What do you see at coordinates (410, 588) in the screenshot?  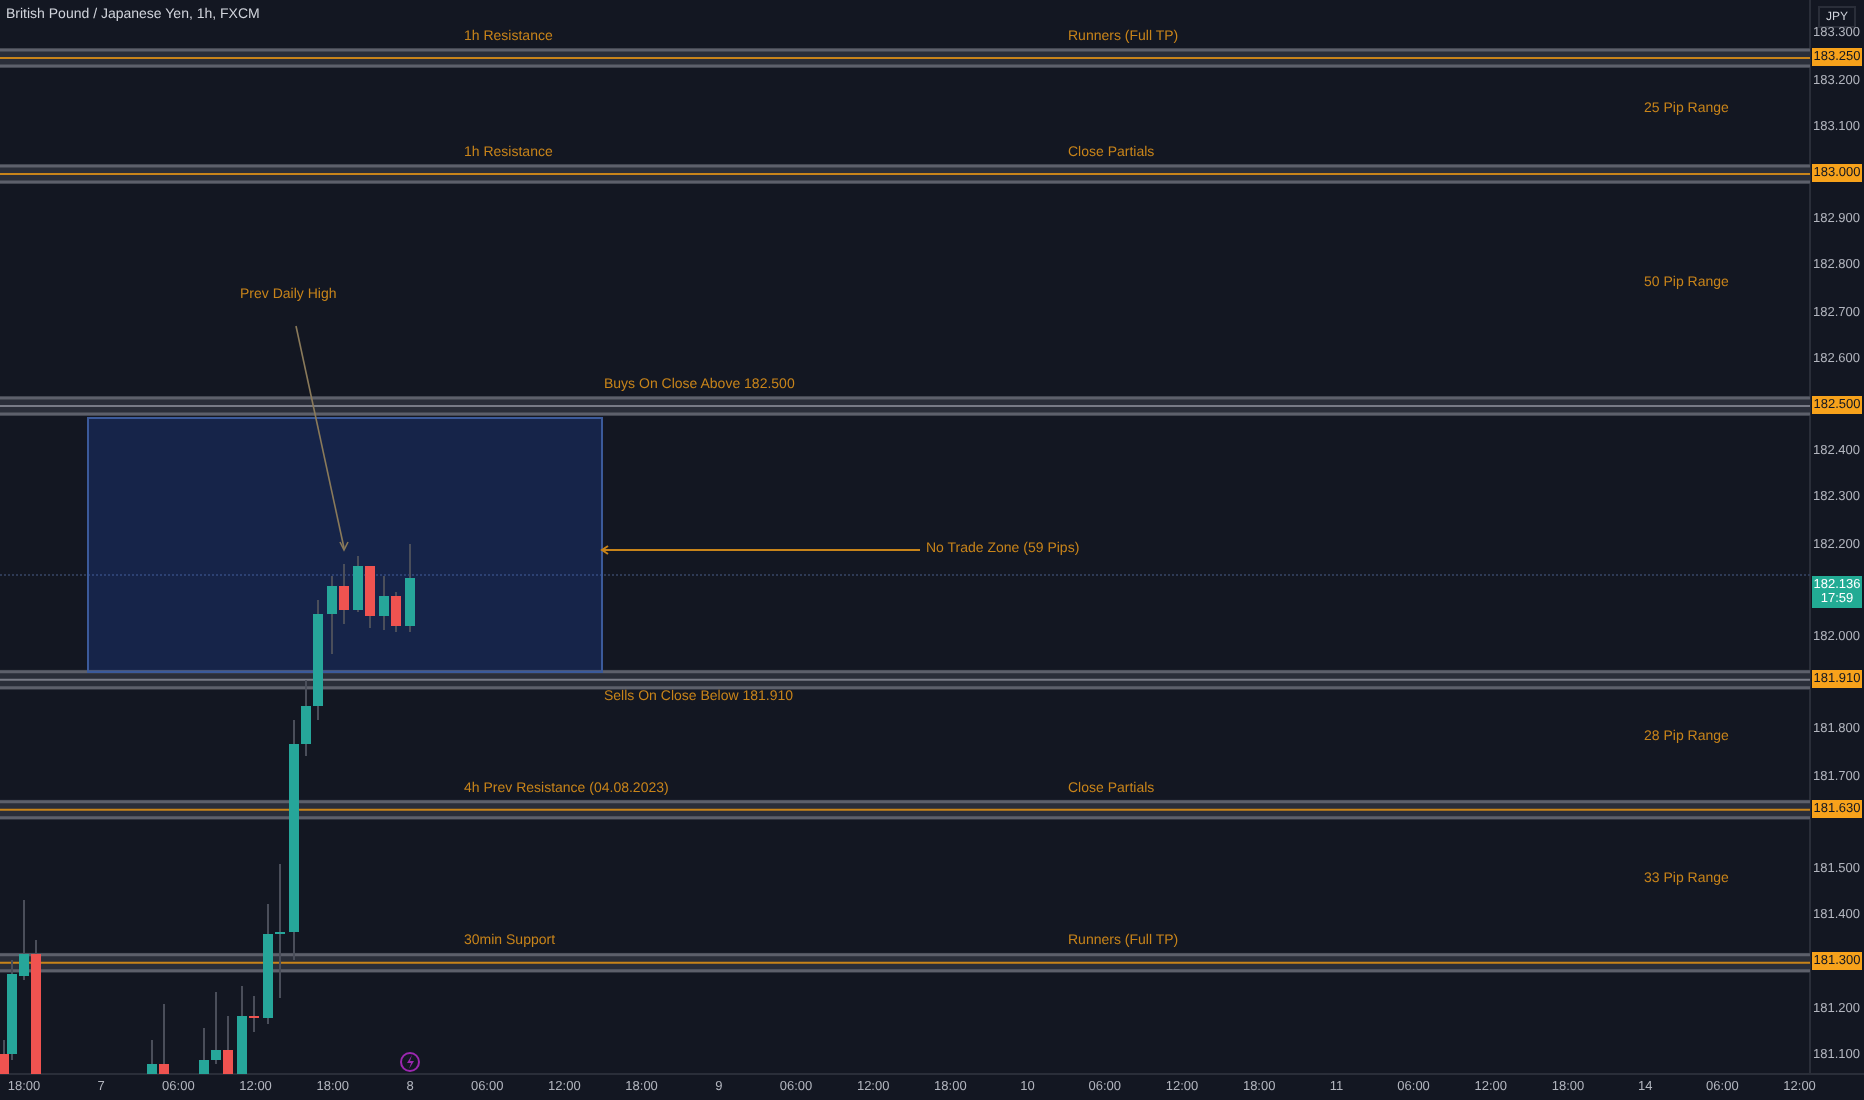 I see `candlestick` at bounding box center [410, 588].